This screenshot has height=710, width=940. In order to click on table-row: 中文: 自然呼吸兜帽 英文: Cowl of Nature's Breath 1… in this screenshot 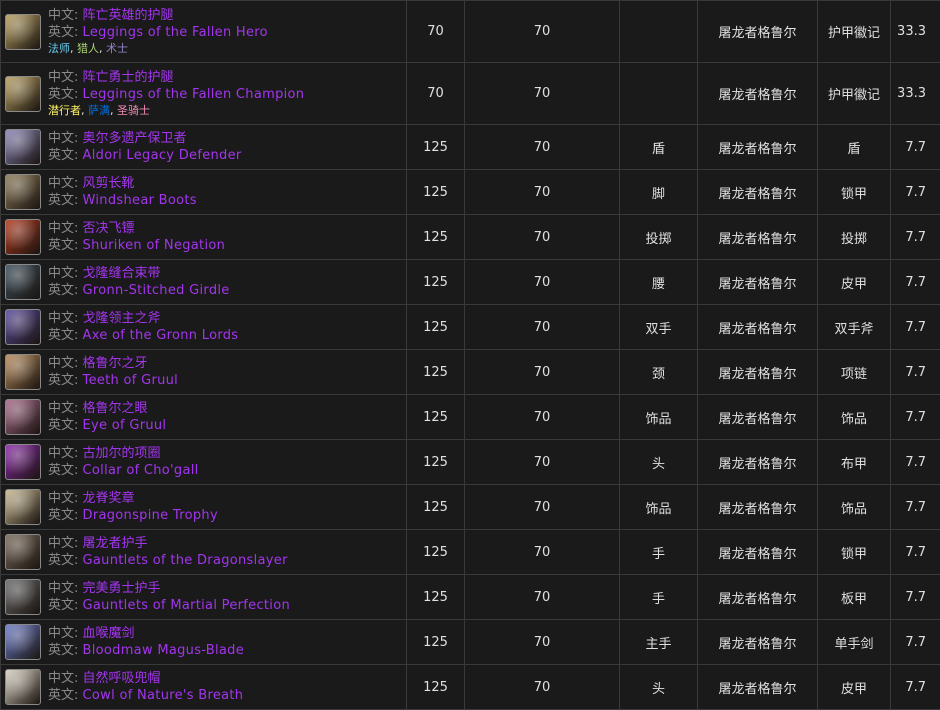, I will do `click(470, 687)`.